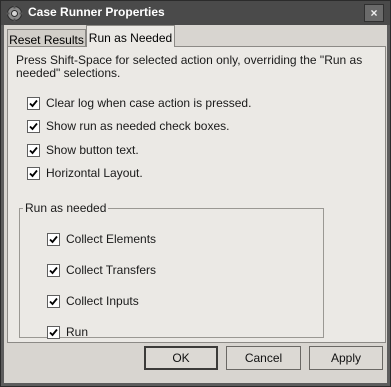 The image size is (391, 387). What do you see at coordinates (111, 270) in the screenshot?
I see `collect-transfers-label: Collect Transfers` at bounding box center [111, 270].